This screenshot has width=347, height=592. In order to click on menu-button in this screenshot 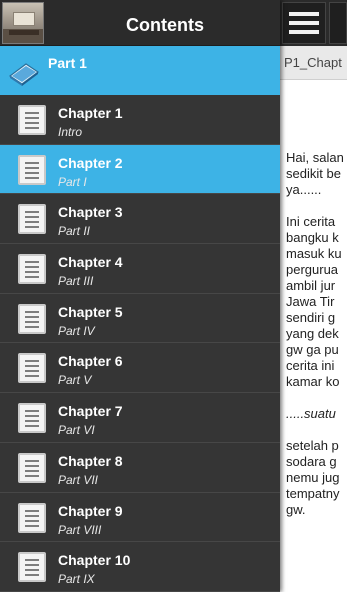, I will do `click(304, 23)`.